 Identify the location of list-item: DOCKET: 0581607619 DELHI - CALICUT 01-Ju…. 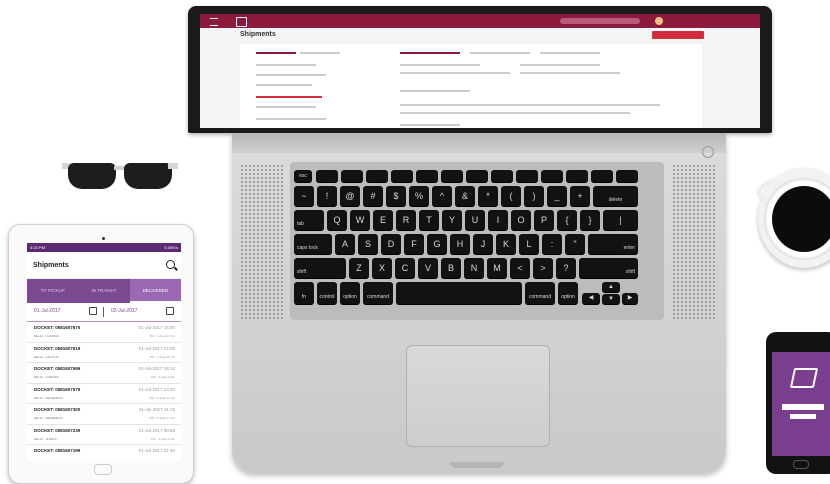
(104, 353).